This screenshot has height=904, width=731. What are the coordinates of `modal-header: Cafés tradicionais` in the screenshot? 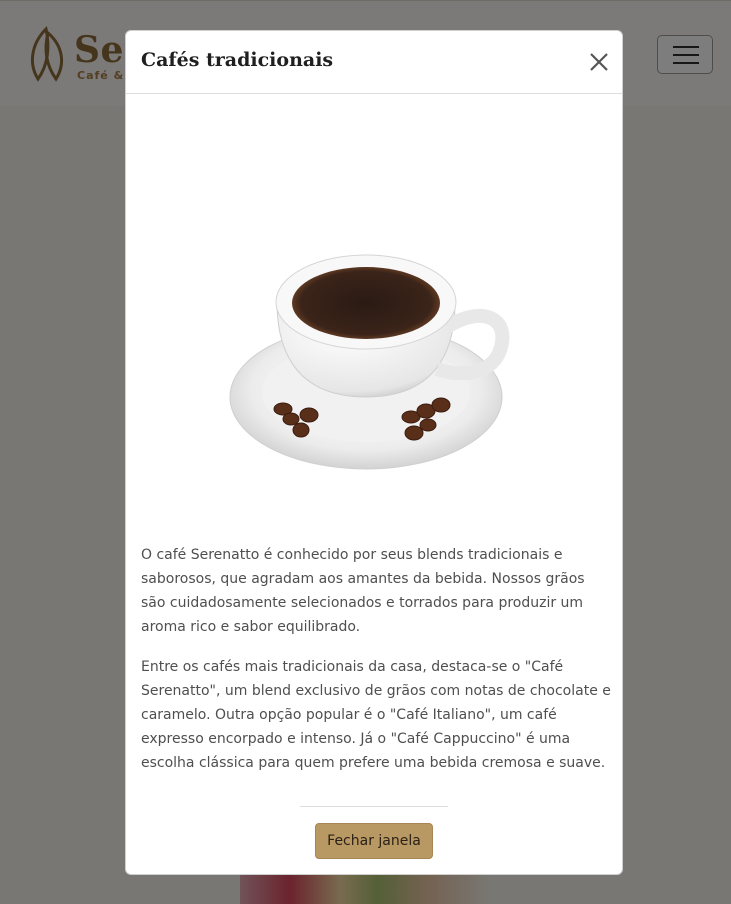 It's located at (374, 62).